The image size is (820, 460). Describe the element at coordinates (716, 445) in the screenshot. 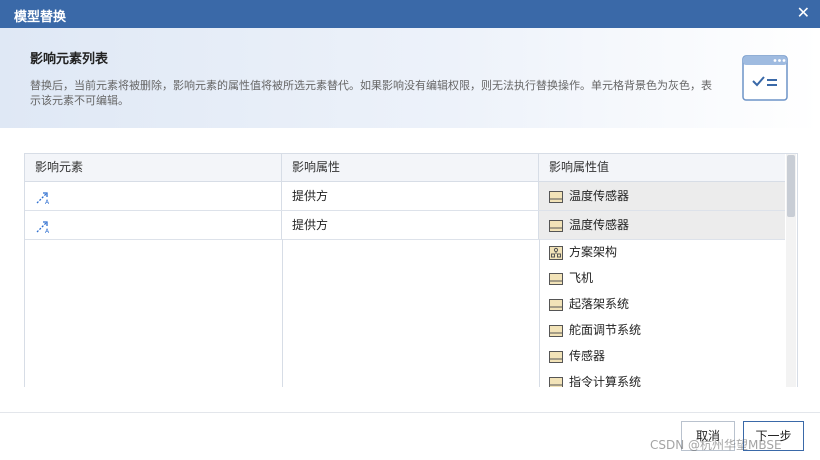

I see `watermark: CSDN @杭州华望MBSE` at that location.